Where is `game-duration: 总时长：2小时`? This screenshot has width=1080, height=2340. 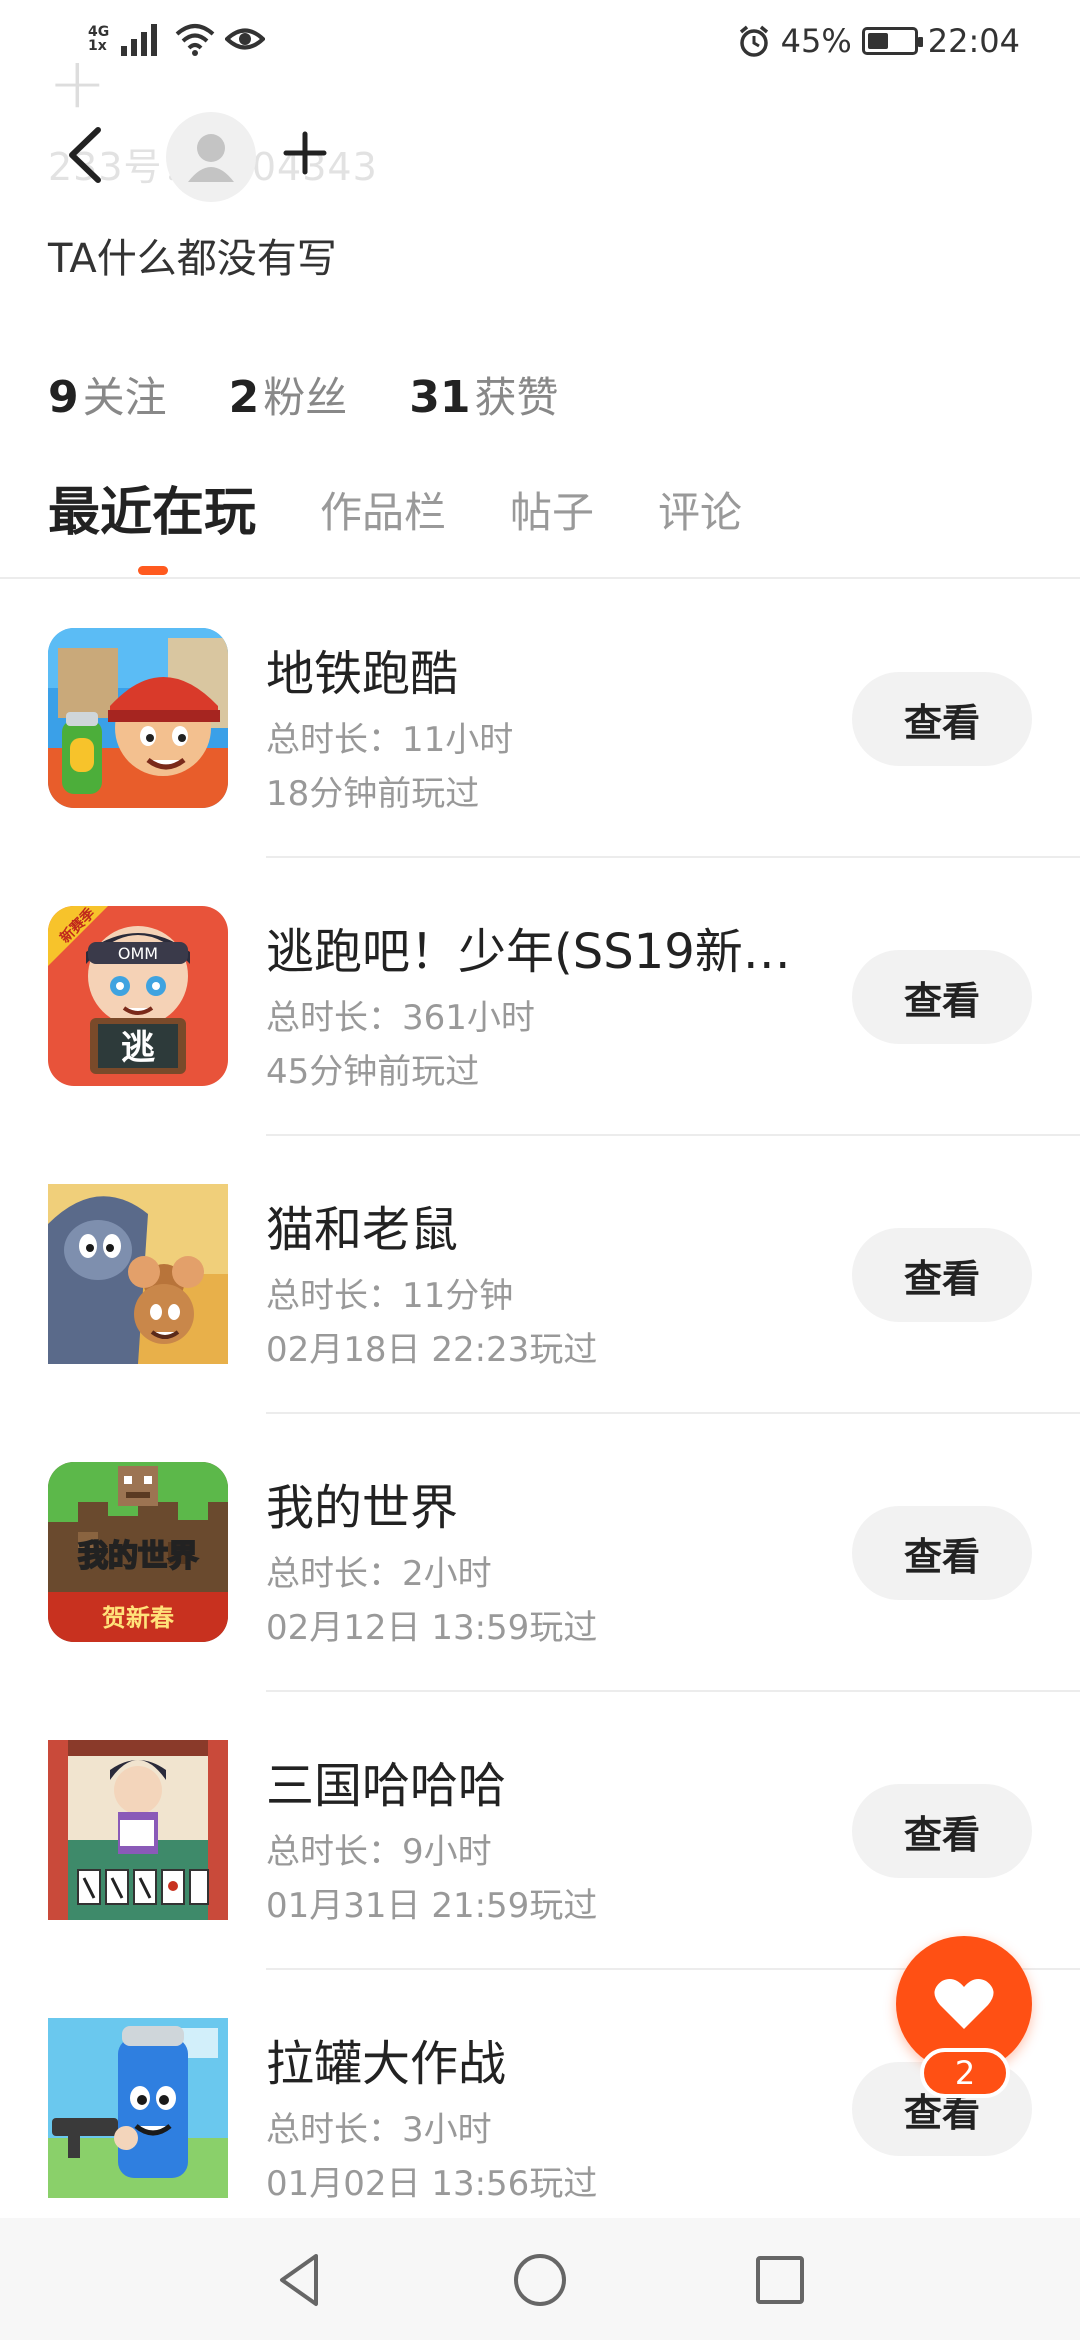 game-duration: 总时长：2小时 is located at coordinates (379, 1574).